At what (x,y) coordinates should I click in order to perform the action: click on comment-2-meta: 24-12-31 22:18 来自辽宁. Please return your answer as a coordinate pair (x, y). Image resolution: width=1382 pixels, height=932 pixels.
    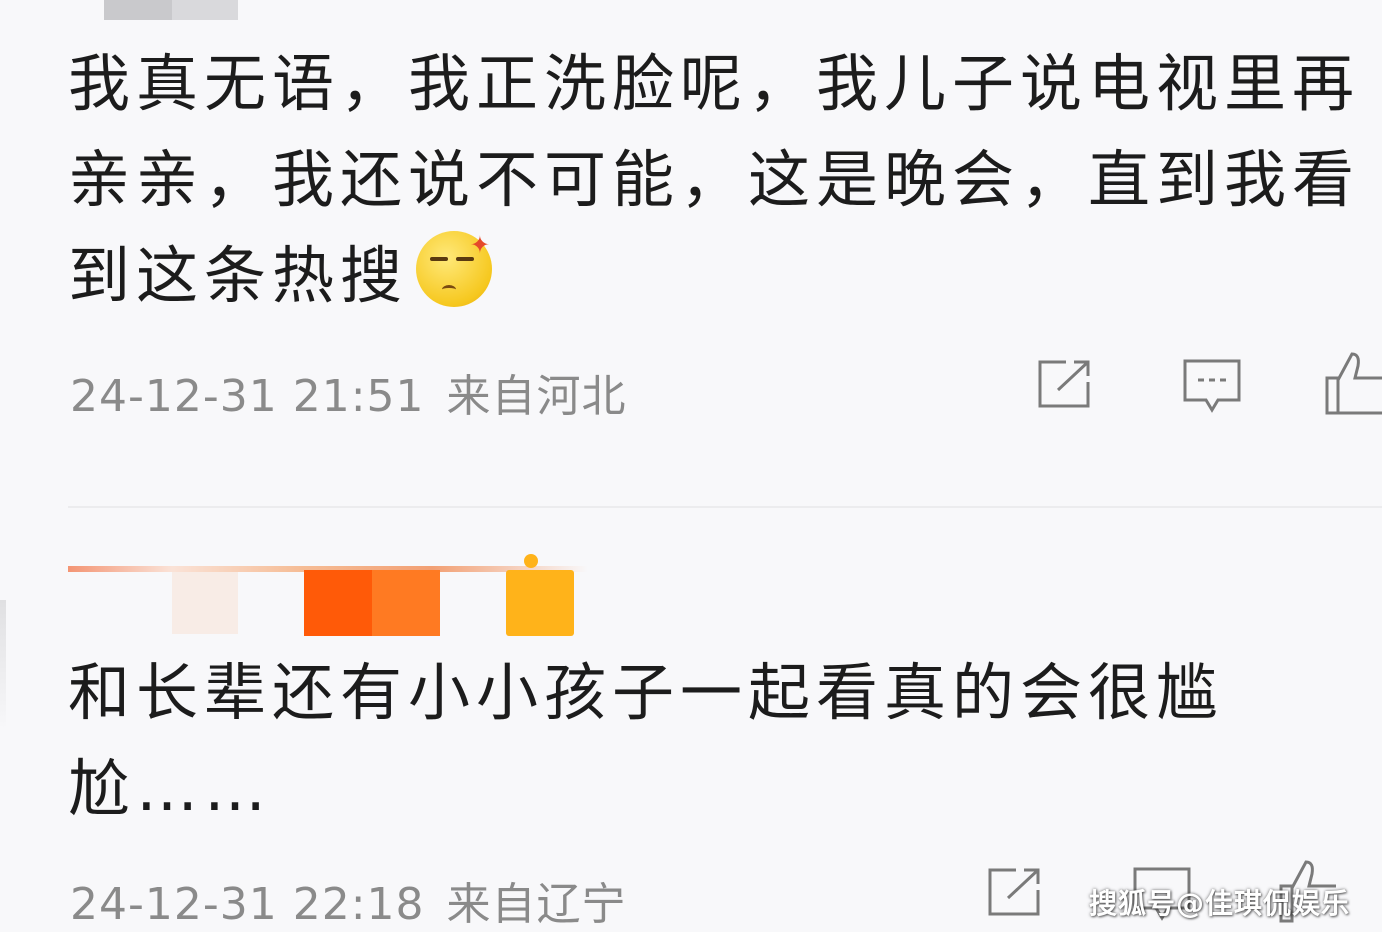
    Looking at the image, I should click on (348, 900).